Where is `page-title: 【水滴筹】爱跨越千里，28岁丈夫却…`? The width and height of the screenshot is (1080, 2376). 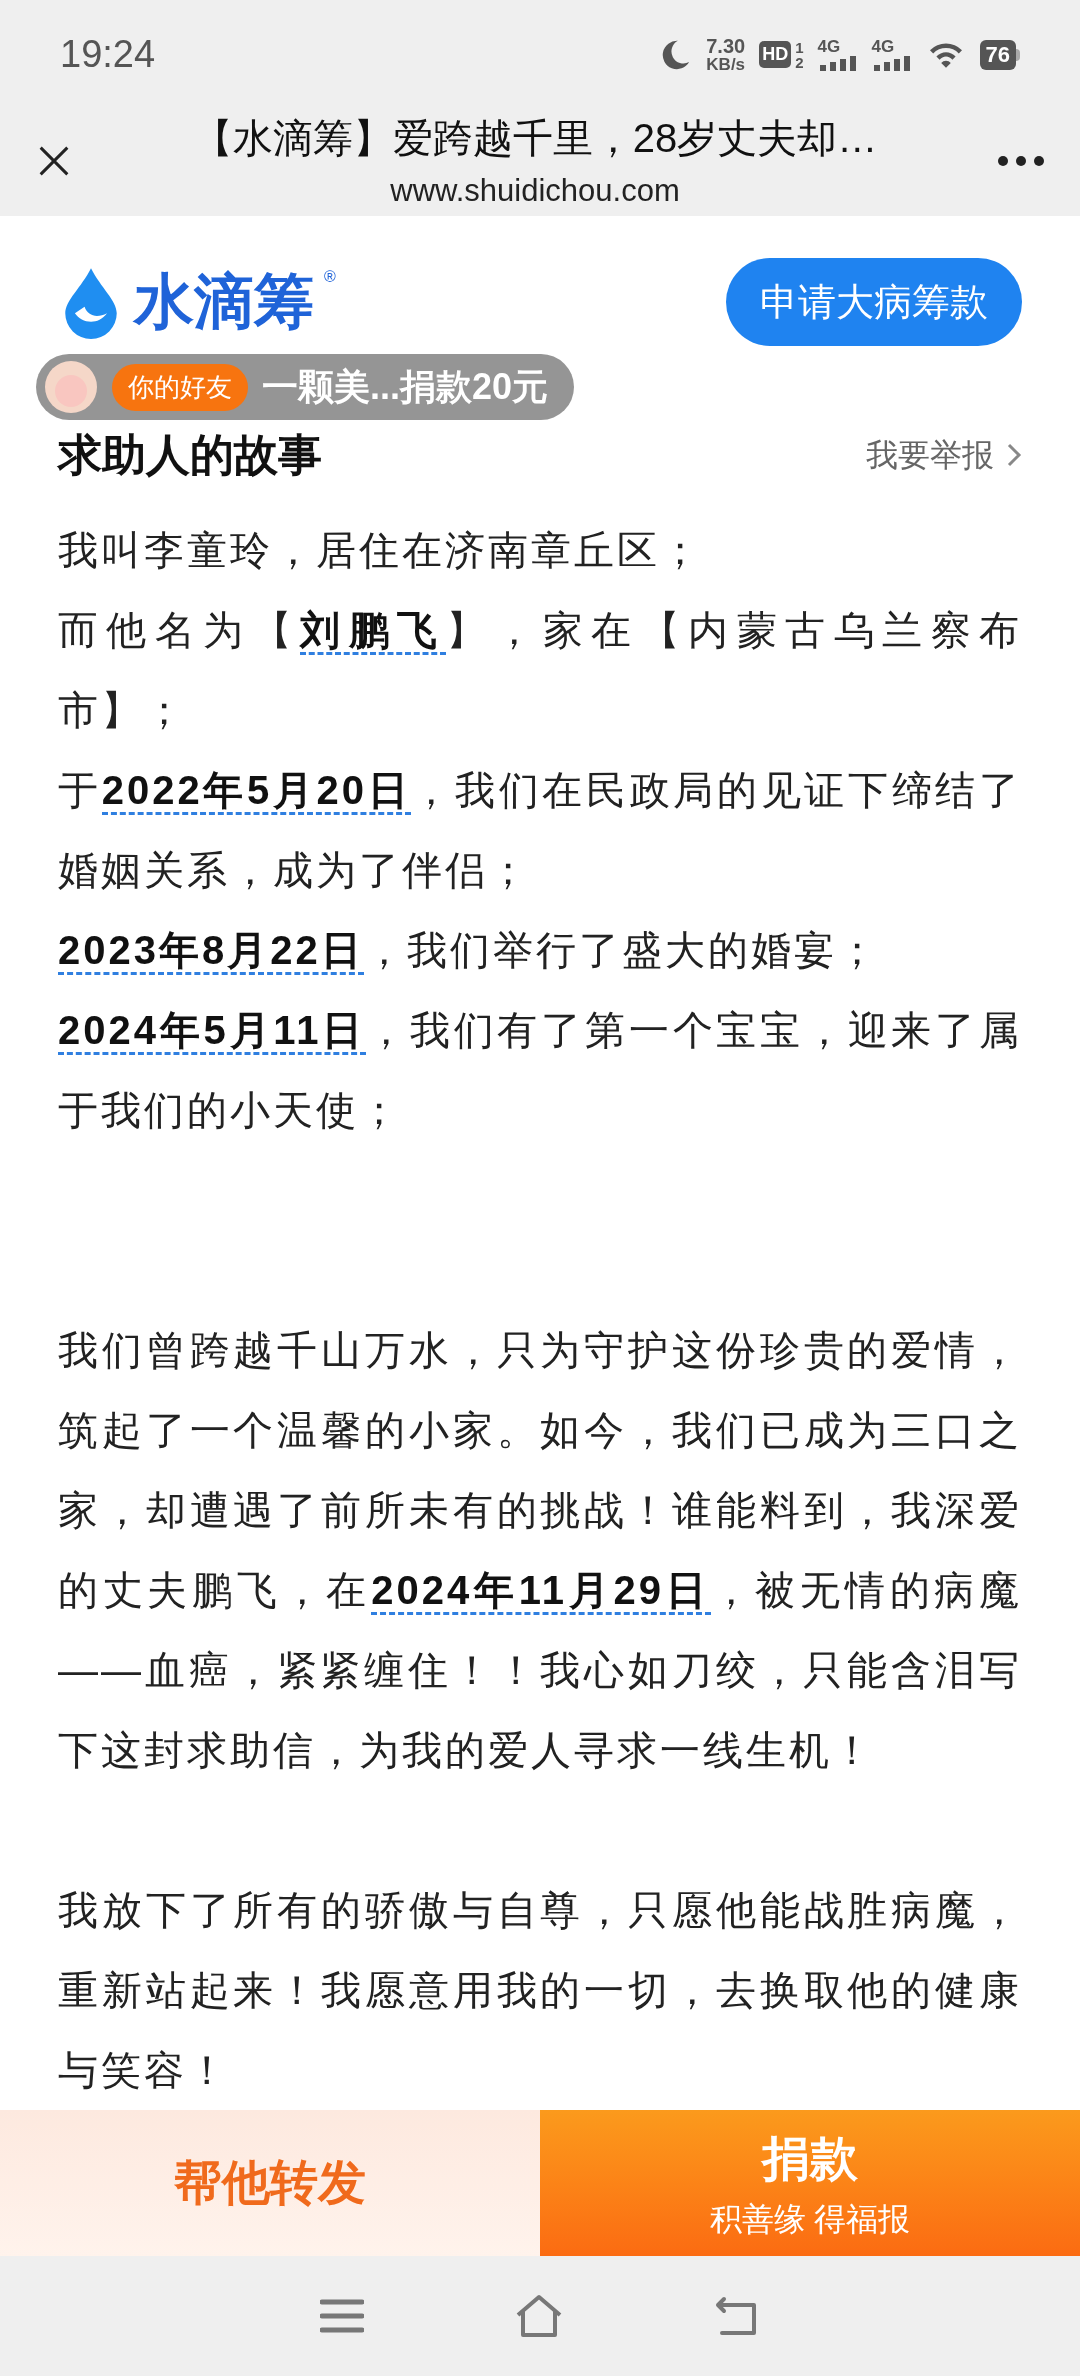 page-title: 【水滴筹】爱跨越千里，28岁丈夫却… is located at coordinates (535, 138).